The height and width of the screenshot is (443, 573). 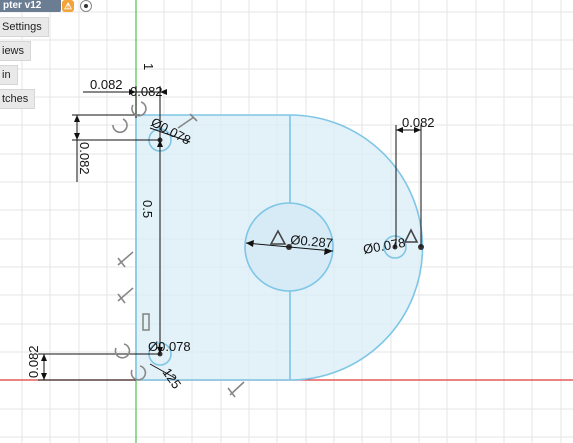 What do you see at coordinates (6, 75) in the screenshot?
I see `browser-node-label: in` at bounding box center [6, 75].